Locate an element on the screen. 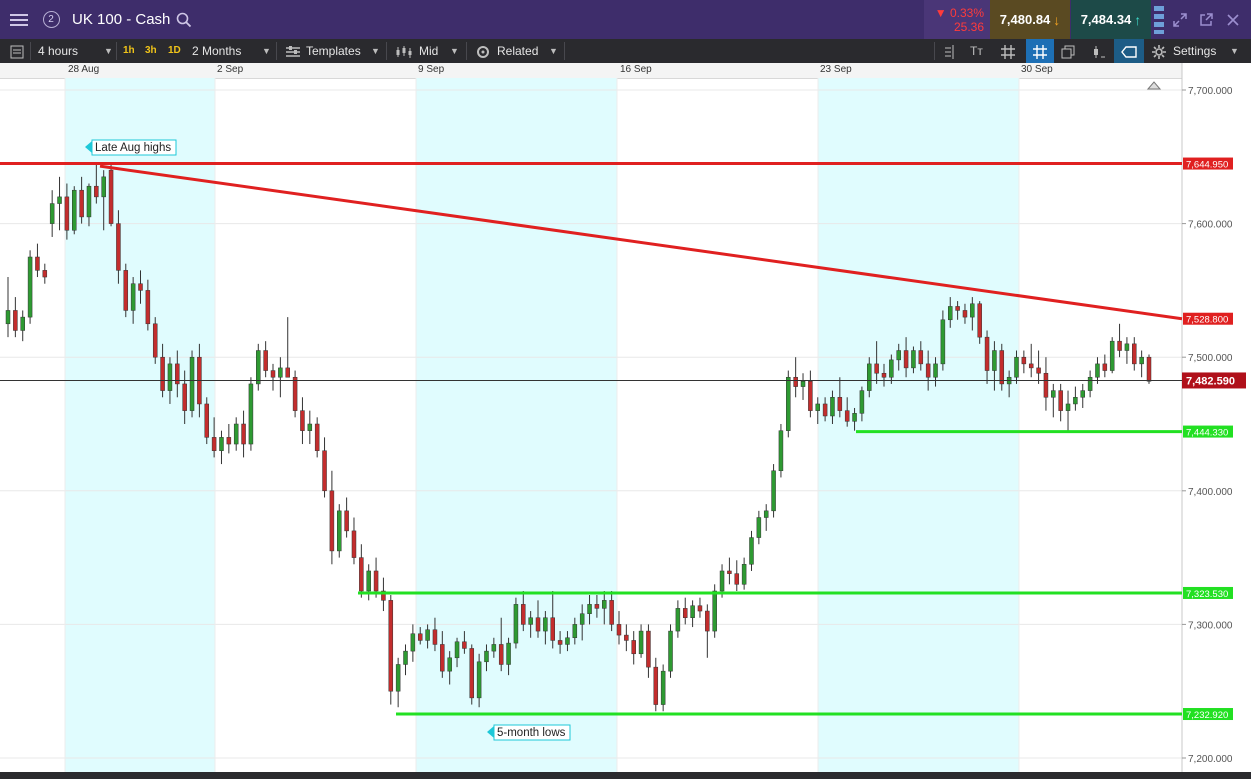 This screenshot has width=1251, height=779. current-price-label: 7,482.590 is located at coordinates (1210, 381).